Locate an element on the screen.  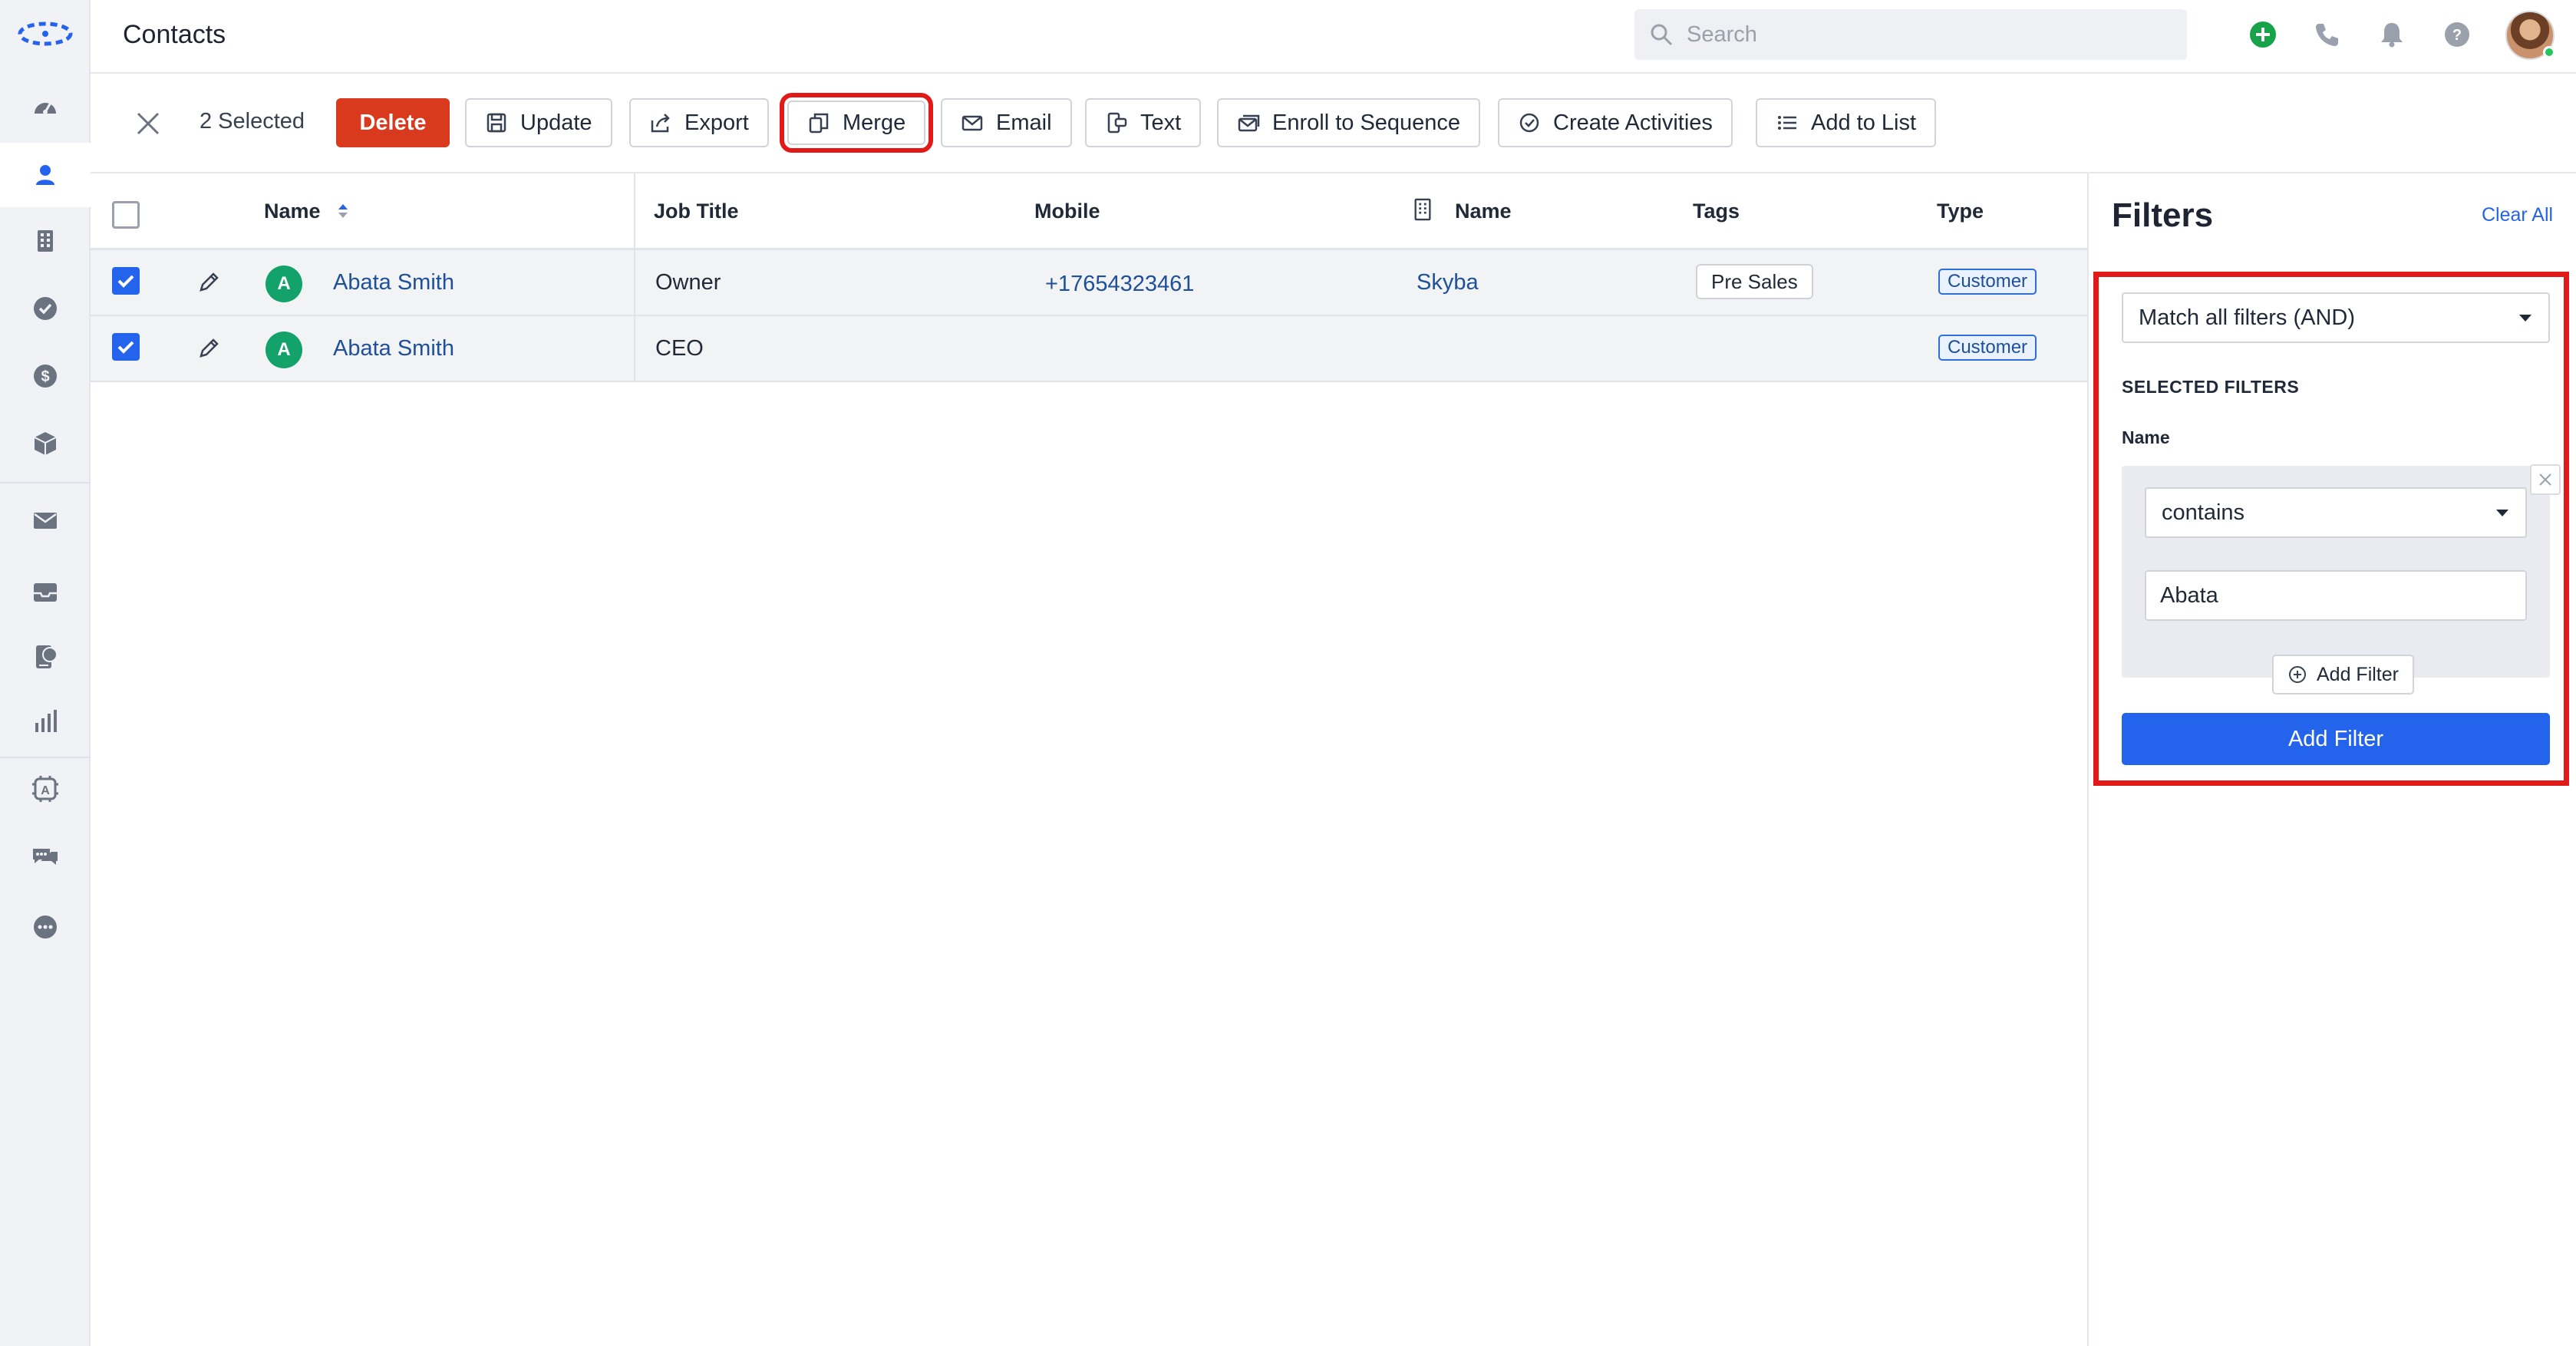
create-activities-button: Create Activities is located at coordinates (1616, 122).